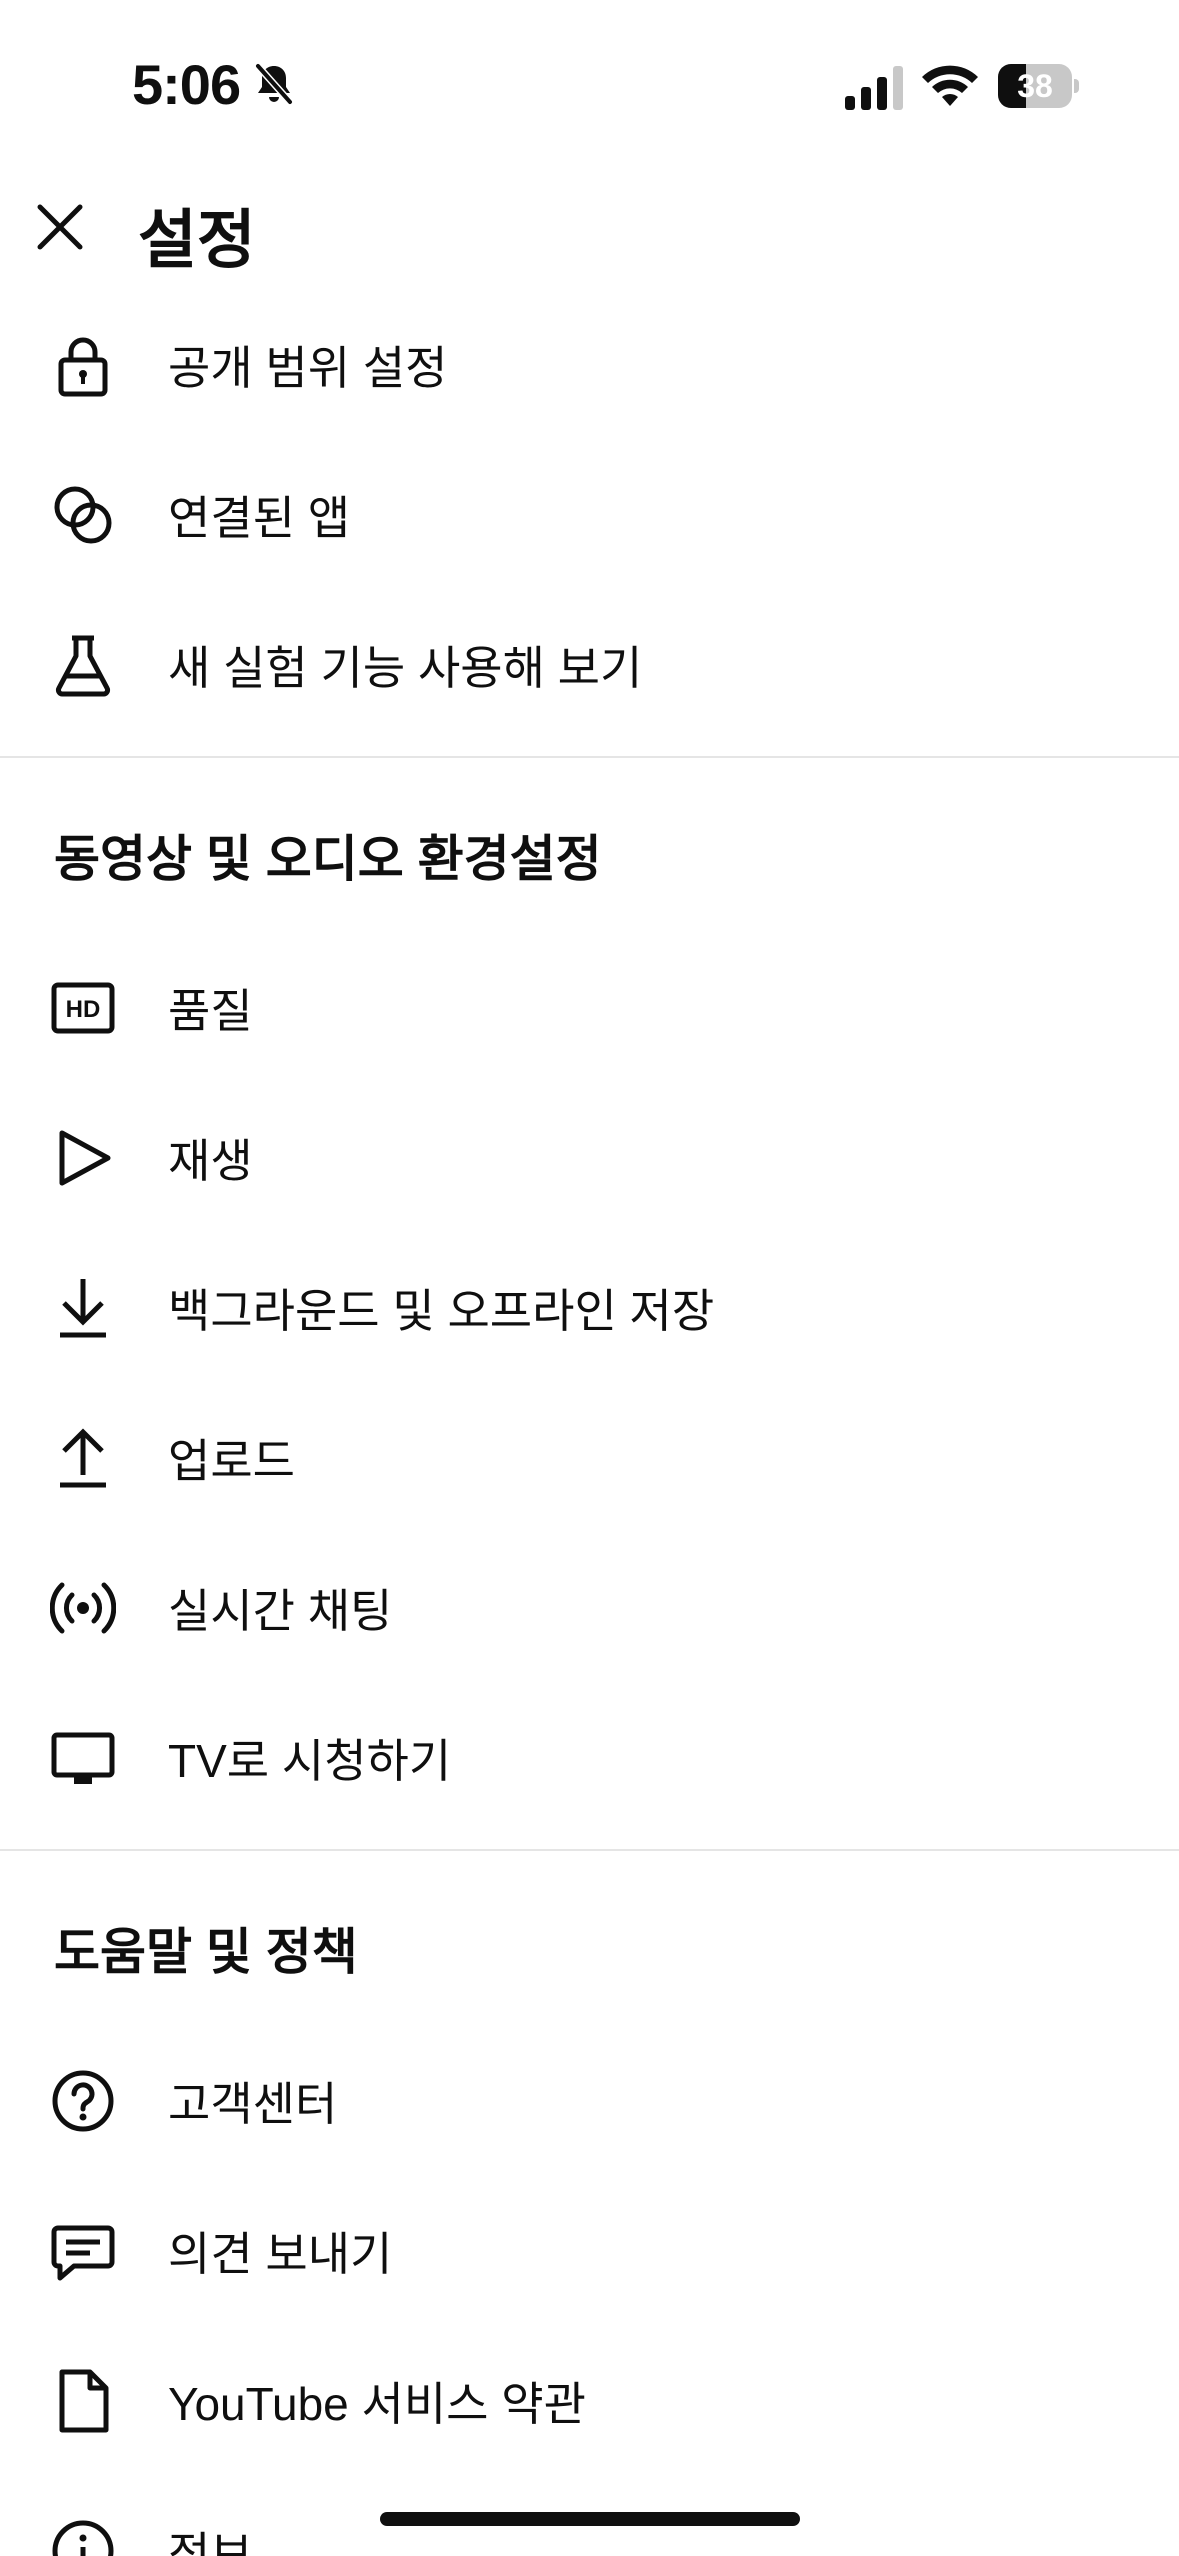 This screenshot has height=2556, width=1179. I want to click on settings-item-label: 의견 보내기, so click(280, 2254).